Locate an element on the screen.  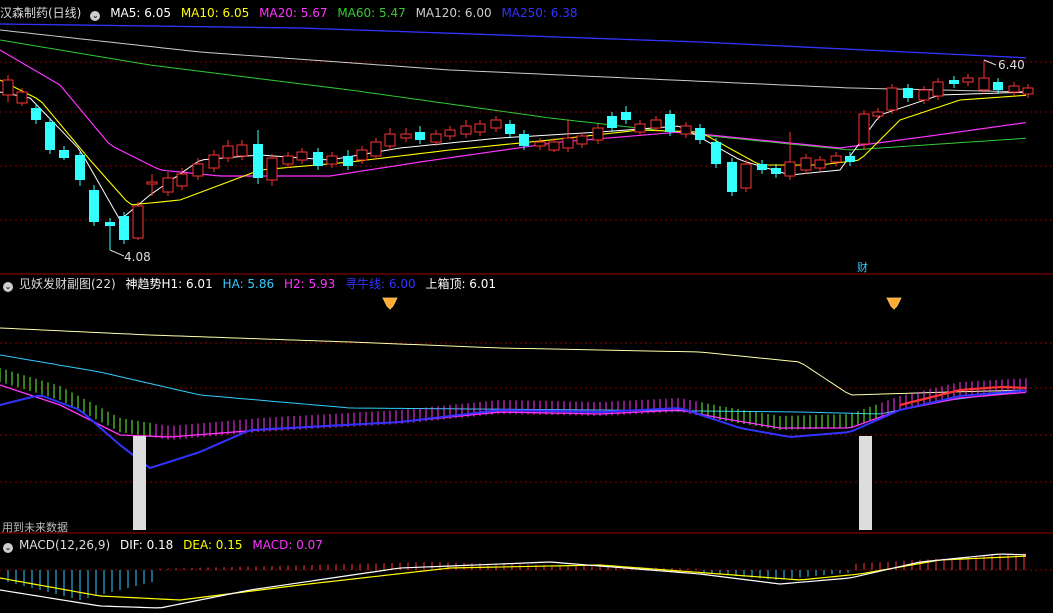
ma10-label: MA10: 6.05 is located at coordinates (215, 13).